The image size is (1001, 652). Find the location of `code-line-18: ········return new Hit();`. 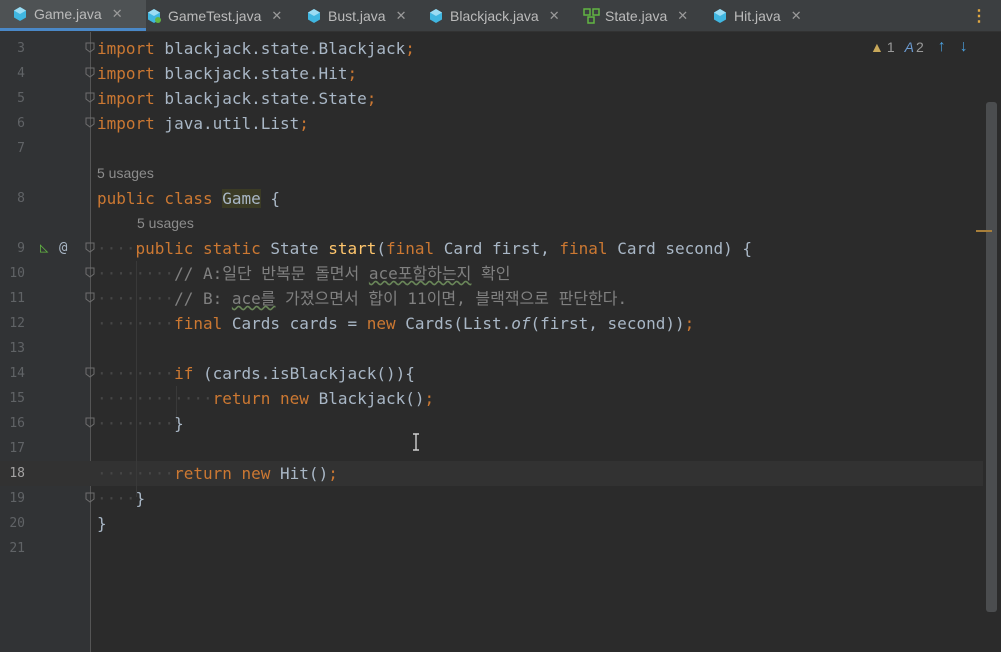

code-line-18: ········return new Hit(); is located at coordinates (217, 473).